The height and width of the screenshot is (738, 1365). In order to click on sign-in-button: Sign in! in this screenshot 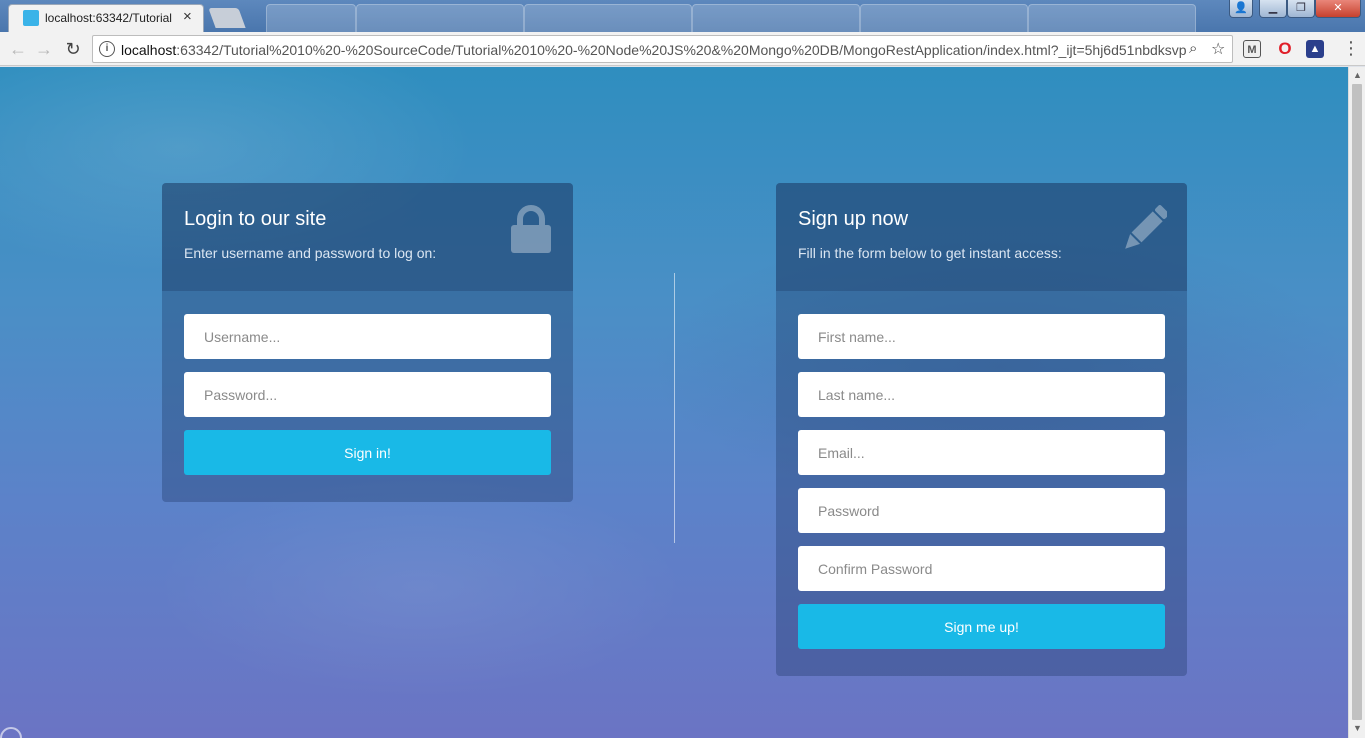, I will do `click(367, 452)`.